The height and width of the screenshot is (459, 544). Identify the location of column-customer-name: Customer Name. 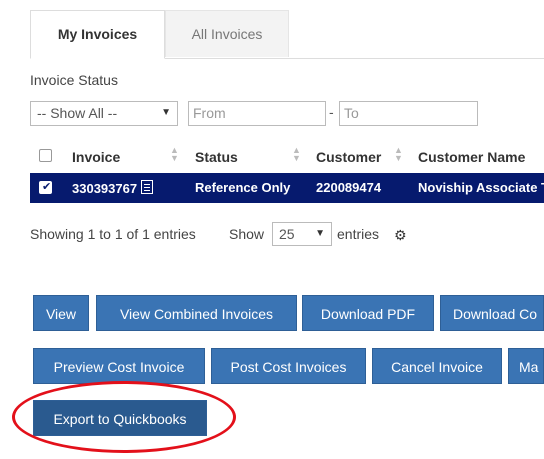
(471, 157).